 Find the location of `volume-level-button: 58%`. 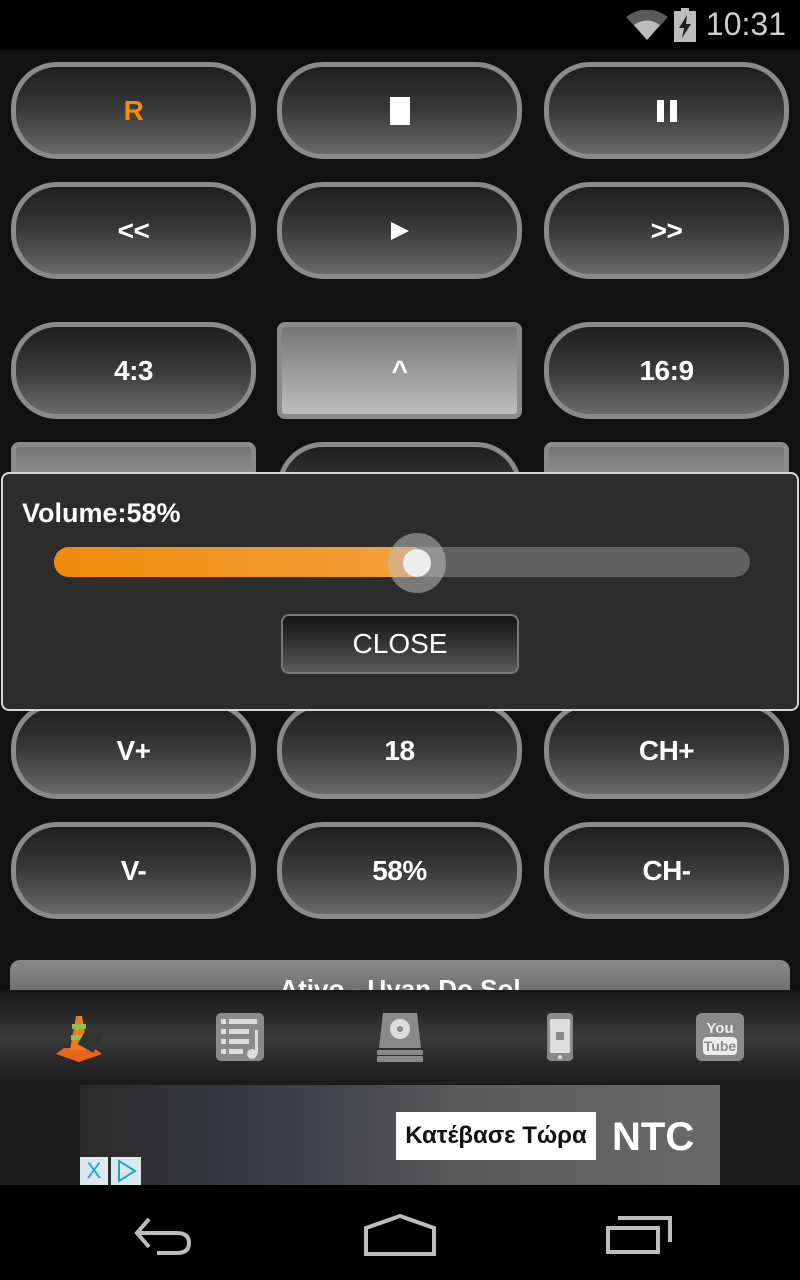

volume-level-button: 58% is located at coordinates (399, 870).